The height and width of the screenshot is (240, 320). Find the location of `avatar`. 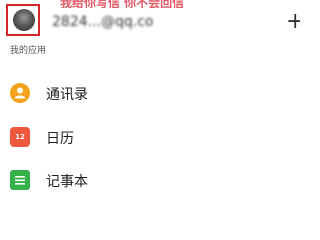

avatar is located at coordinates (24, 20).